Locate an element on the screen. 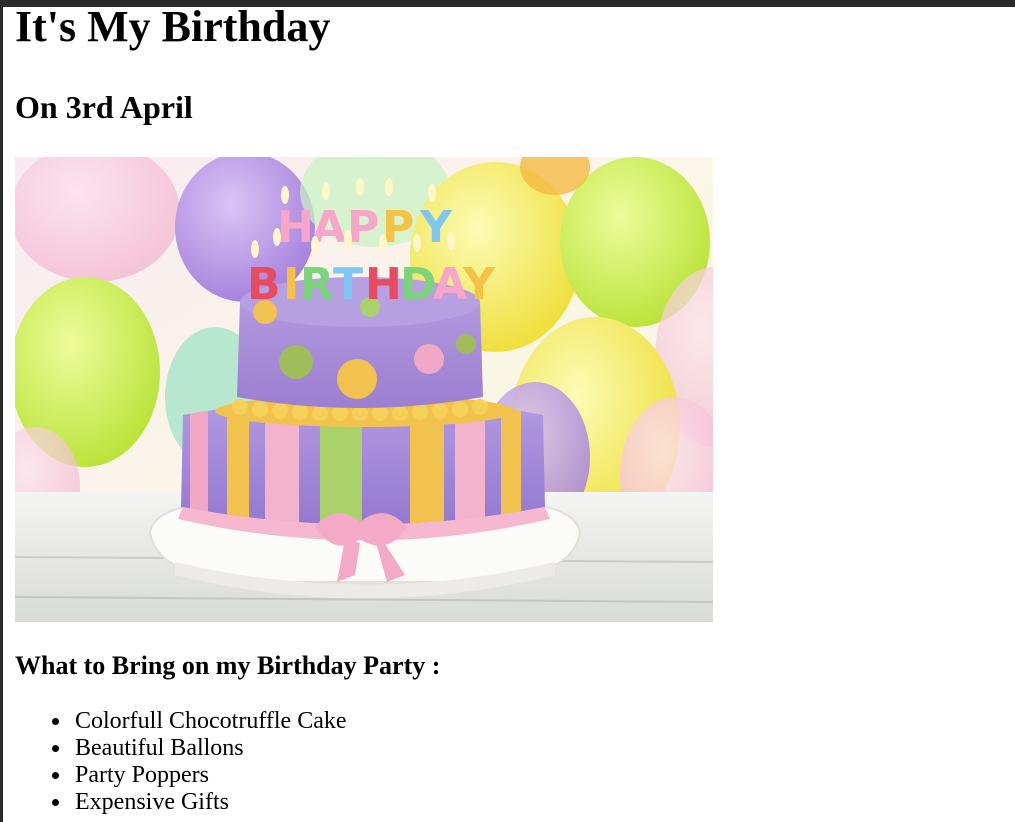 The width and height of the screenshot is (1015, 822). list-item: Colorfull Chocotruffle Cake is located at coordinates (199, 721).